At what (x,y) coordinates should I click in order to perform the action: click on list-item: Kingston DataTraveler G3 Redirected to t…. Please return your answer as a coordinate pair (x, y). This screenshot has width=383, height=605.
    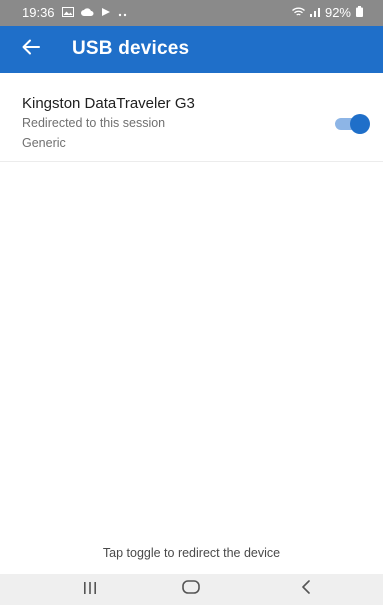
    Looking at the image, I should click on (191, 128).